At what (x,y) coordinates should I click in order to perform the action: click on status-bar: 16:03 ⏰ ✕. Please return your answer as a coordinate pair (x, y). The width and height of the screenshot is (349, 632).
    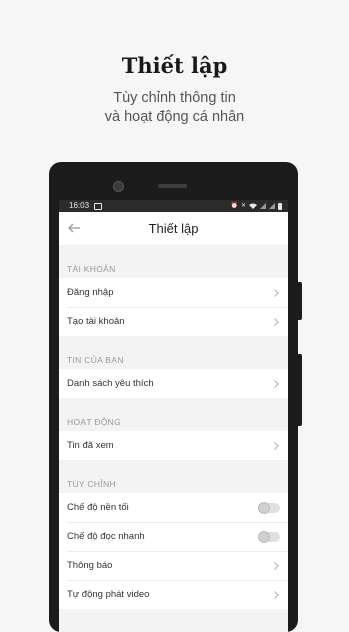
    Looking at the image, I should click on (173, 206).